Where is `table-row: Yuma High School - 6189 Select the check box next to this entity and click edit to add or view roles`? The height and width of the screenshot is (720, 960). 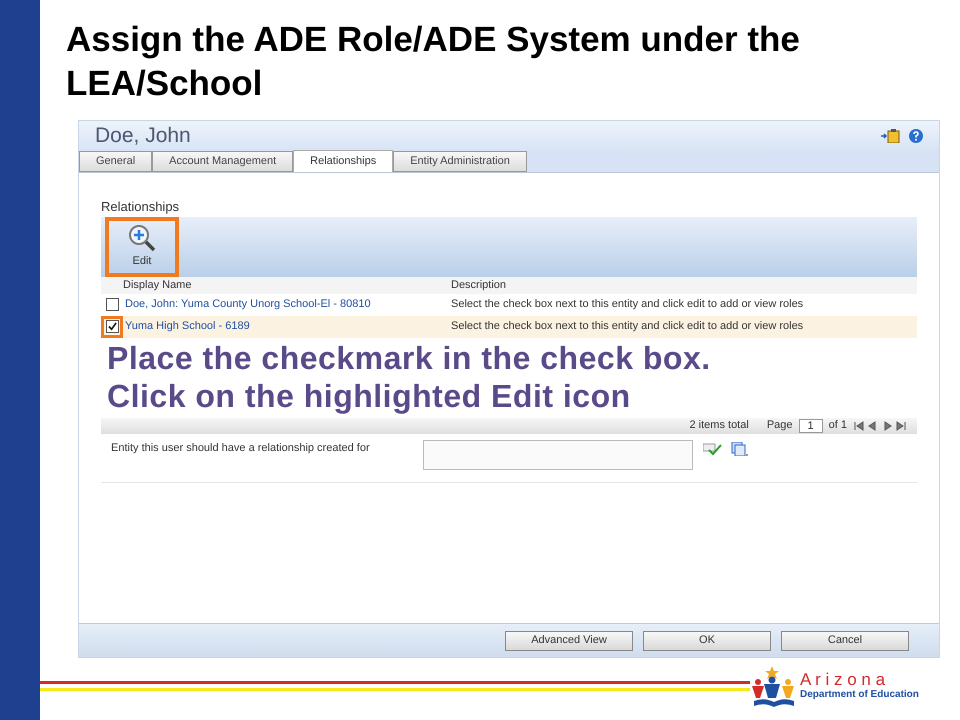
table-row: Yuma High School - 6189 Select the check box next to this entity and click edit to add or view roles is located at coordinates (509, 327).